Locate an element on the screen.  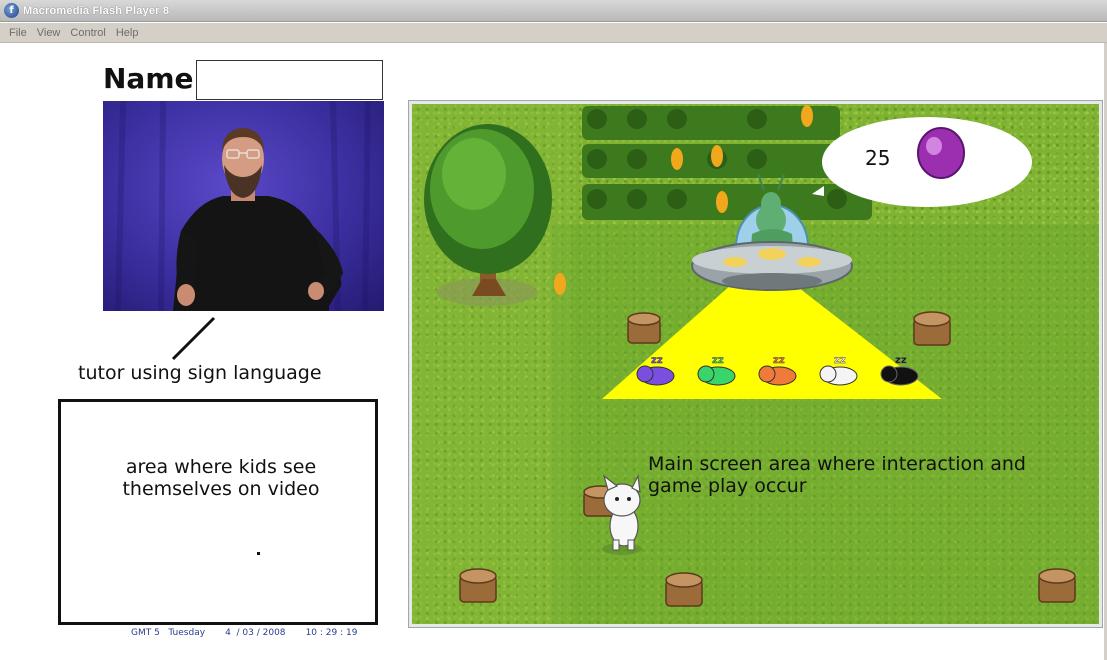
name-label: Name: is located at coordinates (154, 78).